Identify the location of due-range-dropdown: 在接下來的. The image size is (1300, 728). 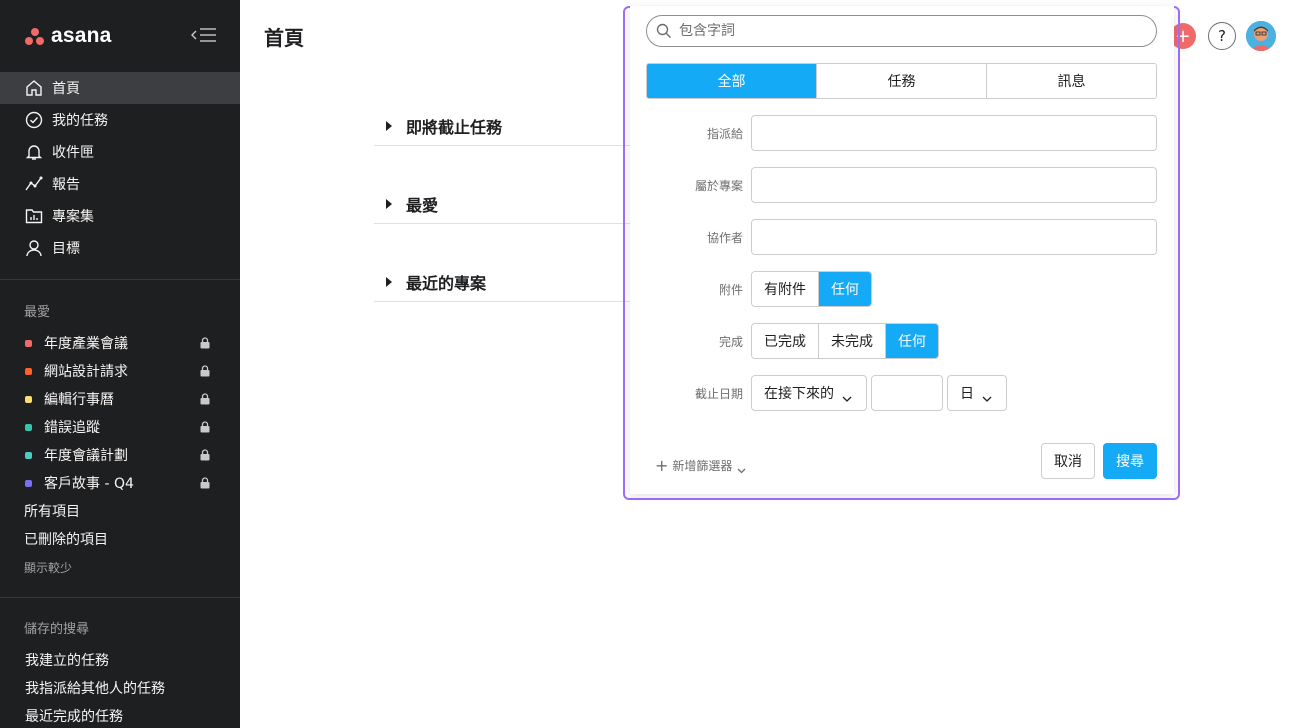
(809, 393).